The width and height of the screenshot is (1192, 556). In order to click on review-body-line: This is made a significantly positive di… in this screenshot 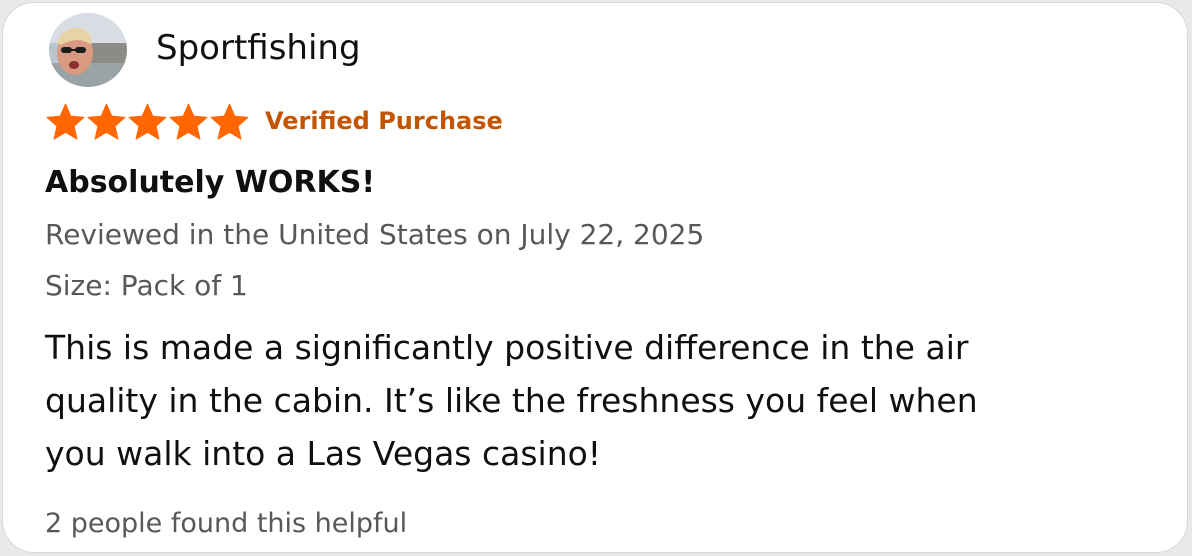, I will do `click(507, 347)`.